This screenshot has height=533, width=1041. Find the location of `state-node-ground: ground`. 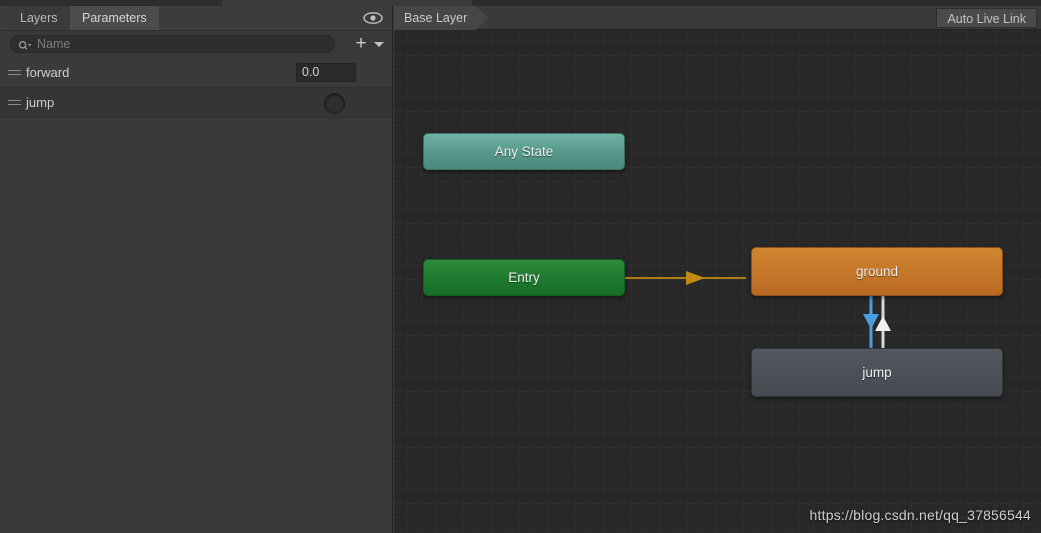

state-node-ground: ground is located at coordinates (877, 271).